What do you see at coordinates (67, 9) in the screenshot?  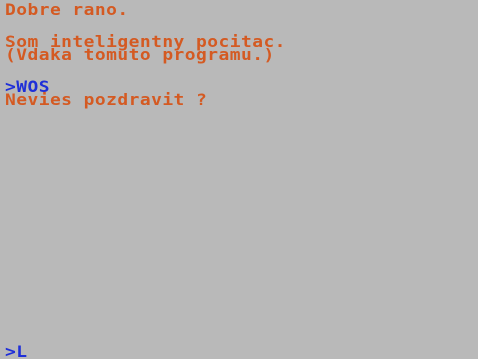 I see `output-line-greeting: Dobre rano.` at bounding box center [67, 9].